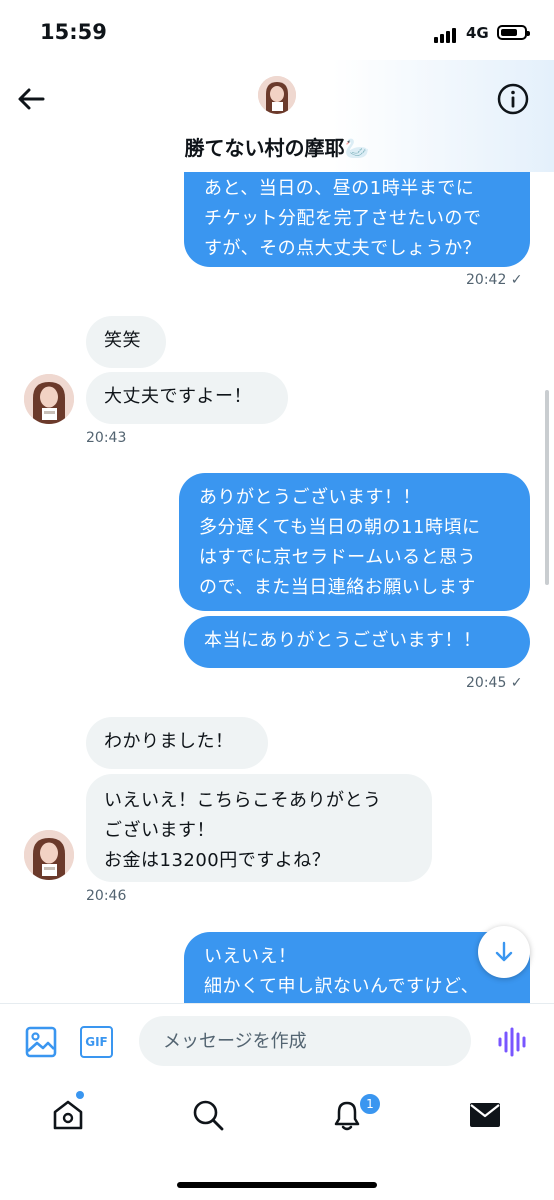 Image resolution: width=554 pixels, height=1200 pixels. I want to click on message-bubble-incoming: 大丈夫ですよー！, so click(187, 398).